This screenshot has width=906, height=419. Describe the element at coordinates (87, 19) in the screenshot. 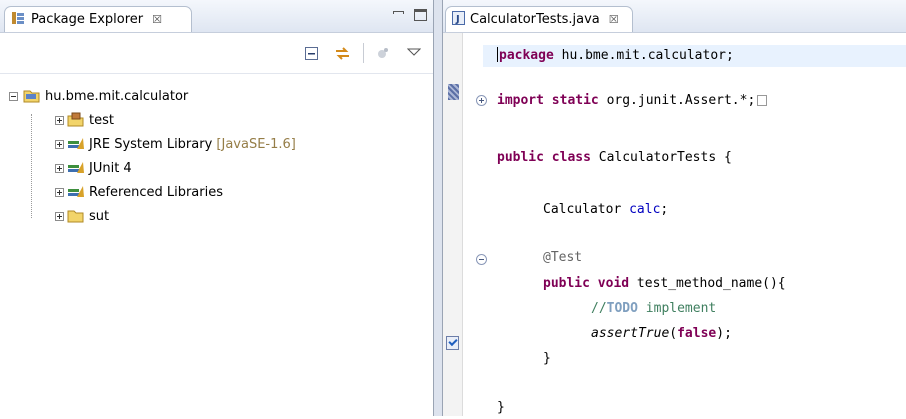

I see `tab-package-explorer-label: Package Explorer` at that location.